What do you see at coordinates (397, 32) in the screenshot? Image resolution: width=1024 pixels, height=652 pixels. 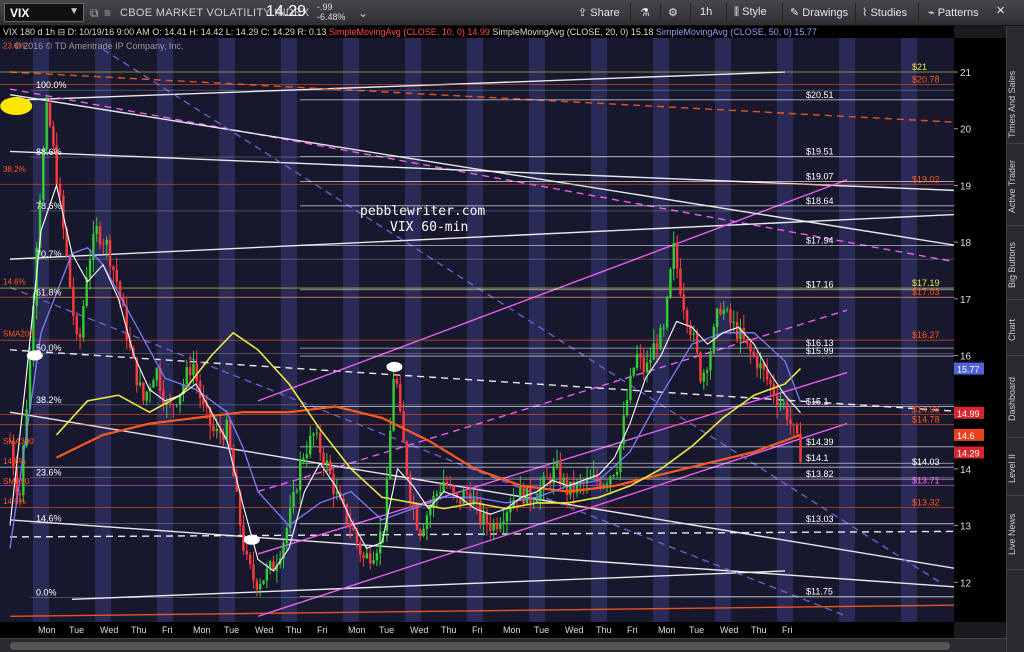 I see `sma10-label: SimpleMovingAvg (CLOSE, 10, 0)` at bounding box center [397, 32].